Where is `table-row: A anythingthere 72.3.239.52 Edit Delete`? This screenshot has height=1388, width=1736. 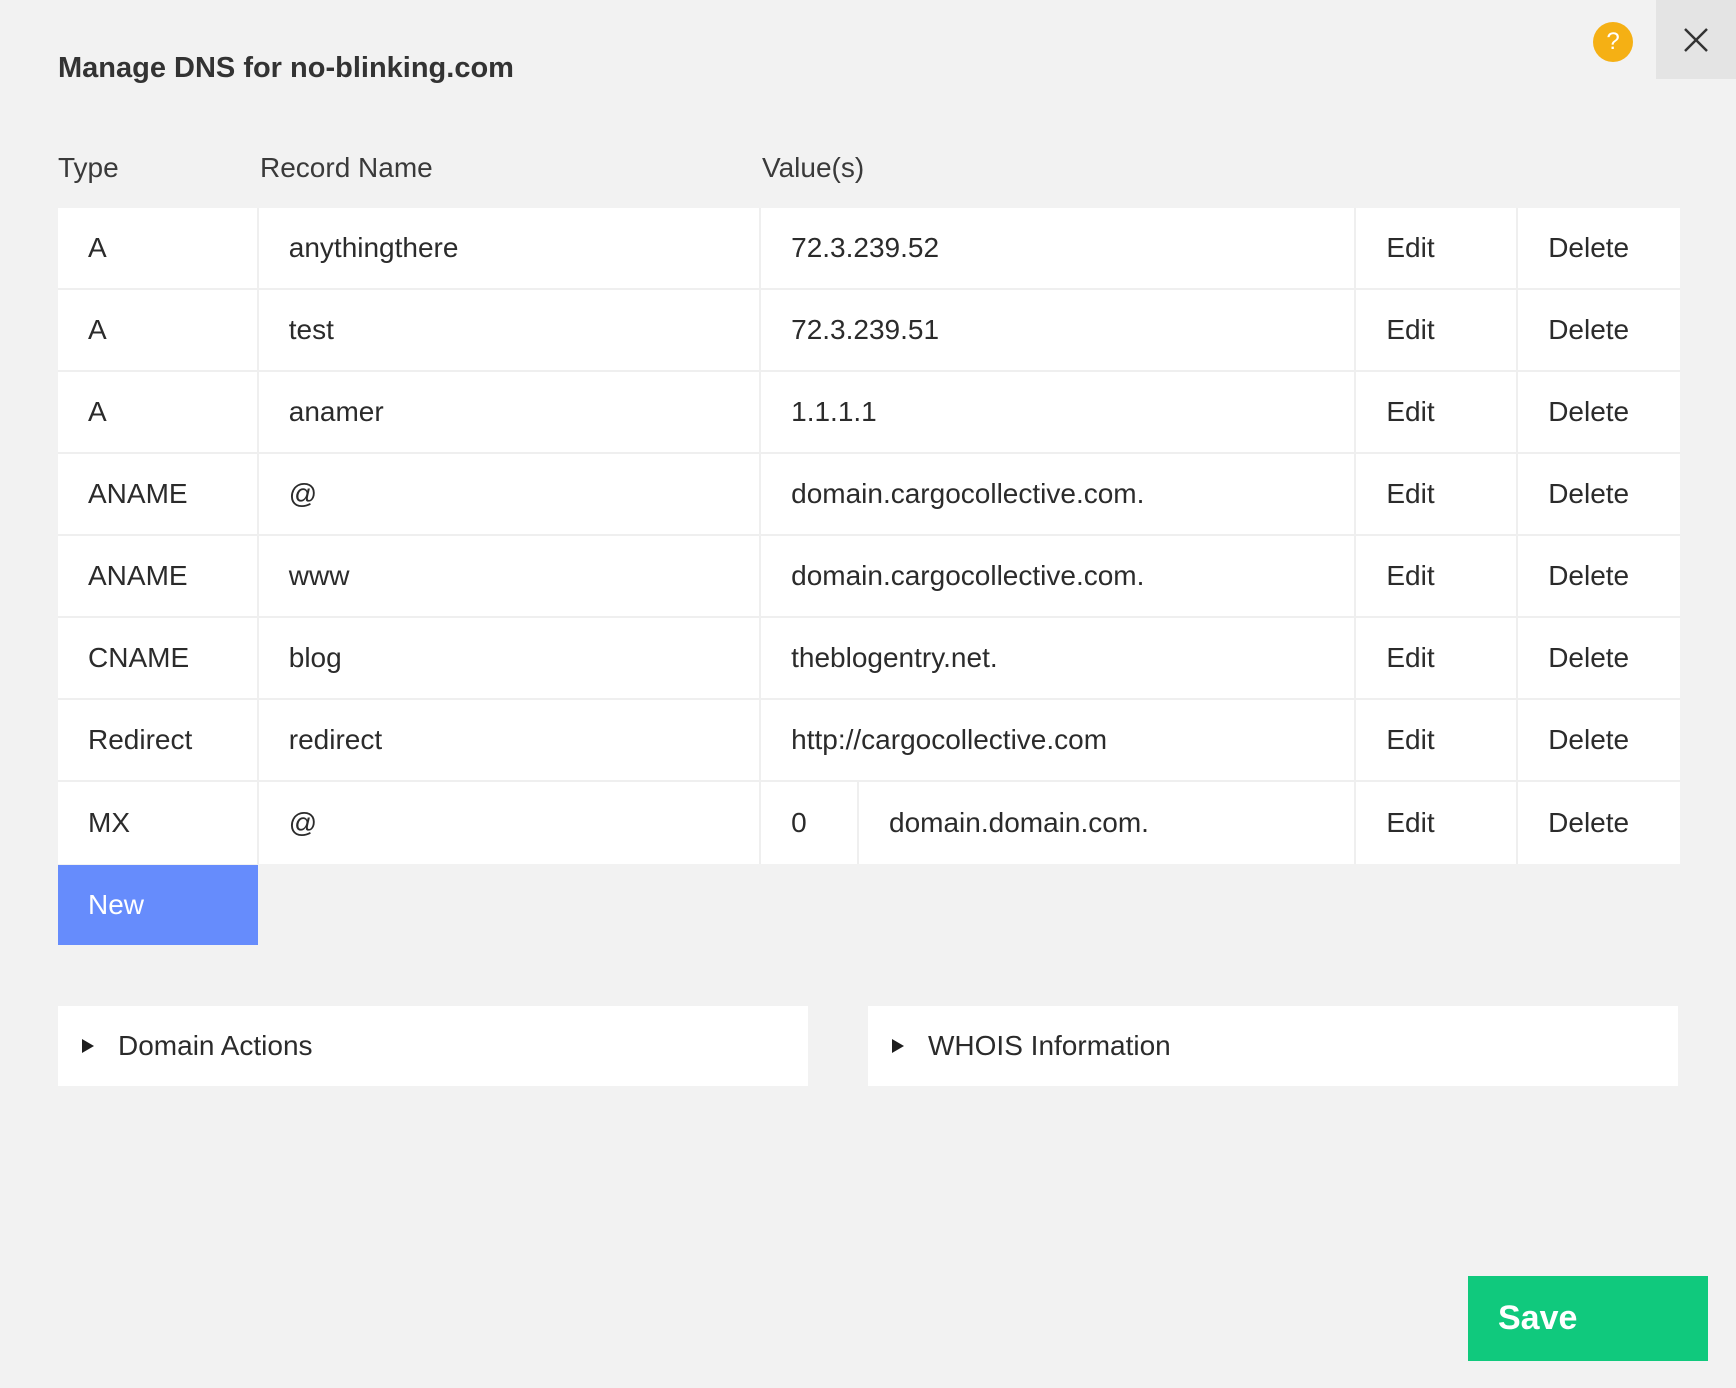 table-row: A anythingthere 72.3.239.52 Edit Delete is located at coordinates (869, 249).